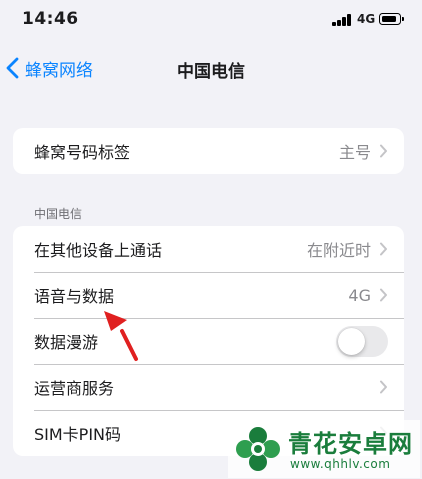 The width and height of the screenshot is (422, 479). What do you see at coordinates (98, 250) in the screenshot?
I see `row-label: 在其他设备上通话` at bounding box center [98, 250].